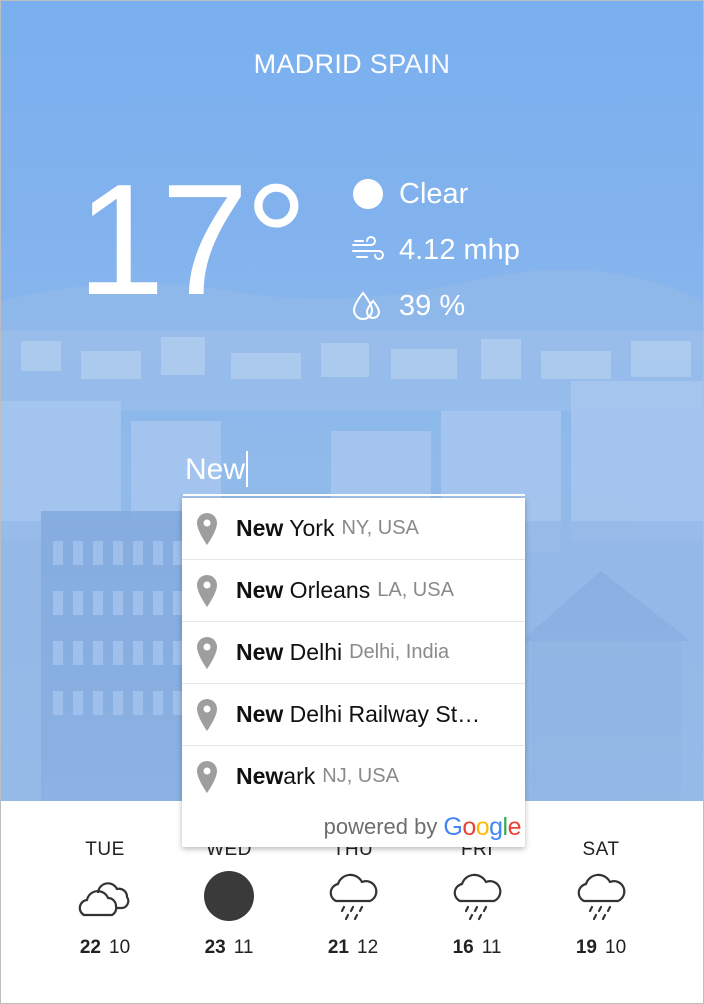  I want to click on city-name: MADRID, so click(307, 64).